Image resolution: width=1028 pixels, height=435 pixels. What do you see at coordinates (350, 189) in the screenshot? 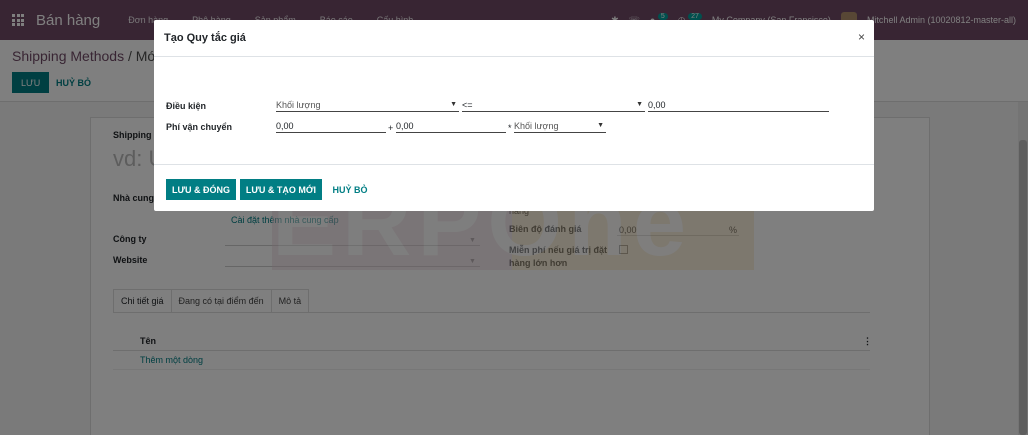
I see `dialog-discard-button: HUỶ BỎ` at bounding box center [350, 189].